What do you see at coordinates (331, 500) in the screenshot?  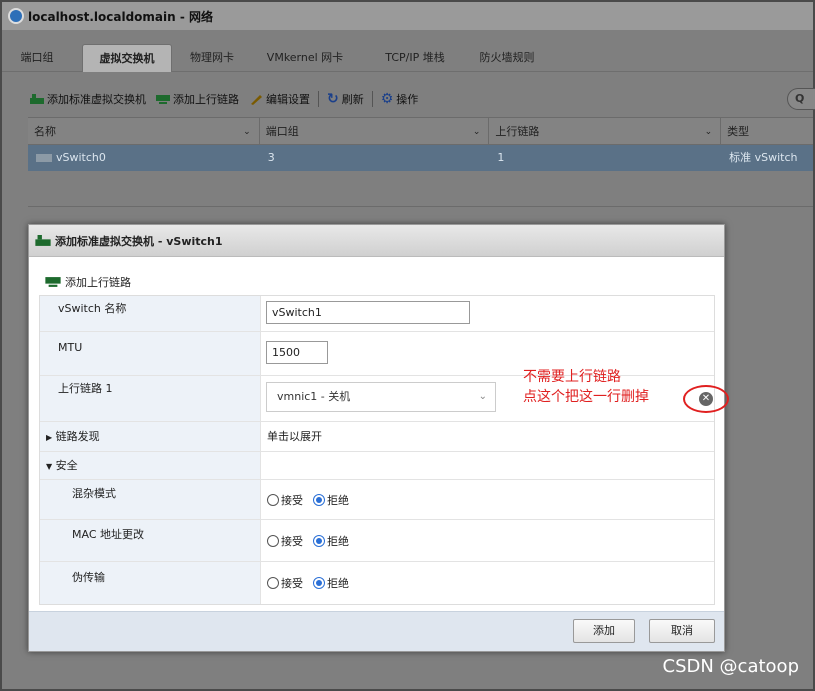 I see `promiscuous-reject-radio: 拒绝` at bounding box center [331, 500].